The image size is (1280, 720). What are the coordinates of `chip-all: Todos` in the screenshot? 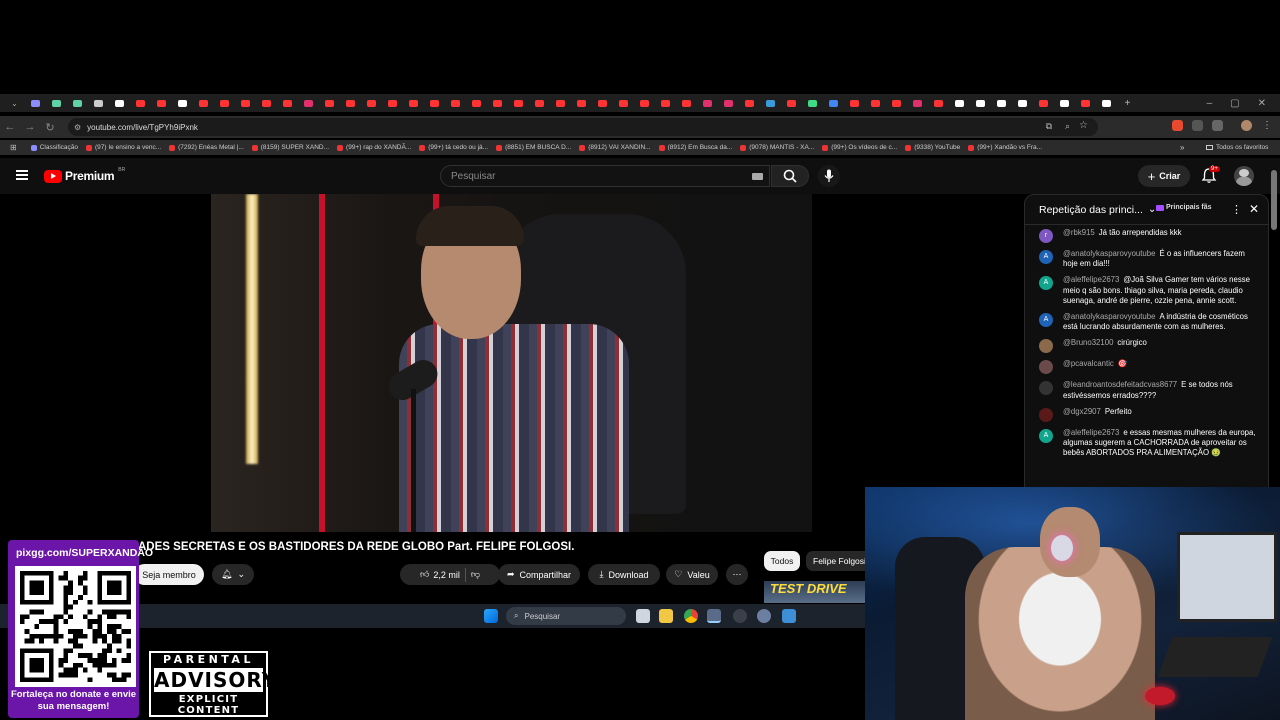 It's located at (782, 561).